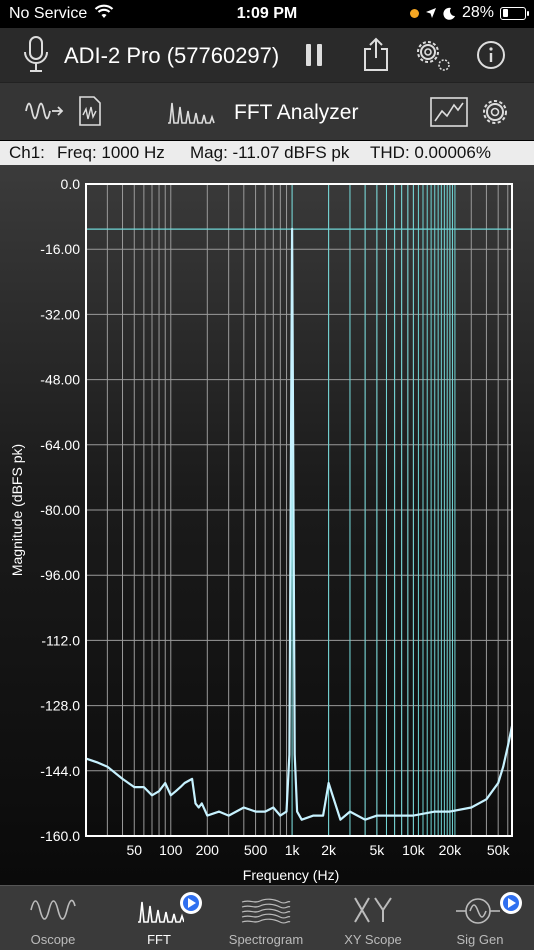 The width and height of the screenshot is (534, 950). I want to click on x-tick-label: 50, so click(134, 850).